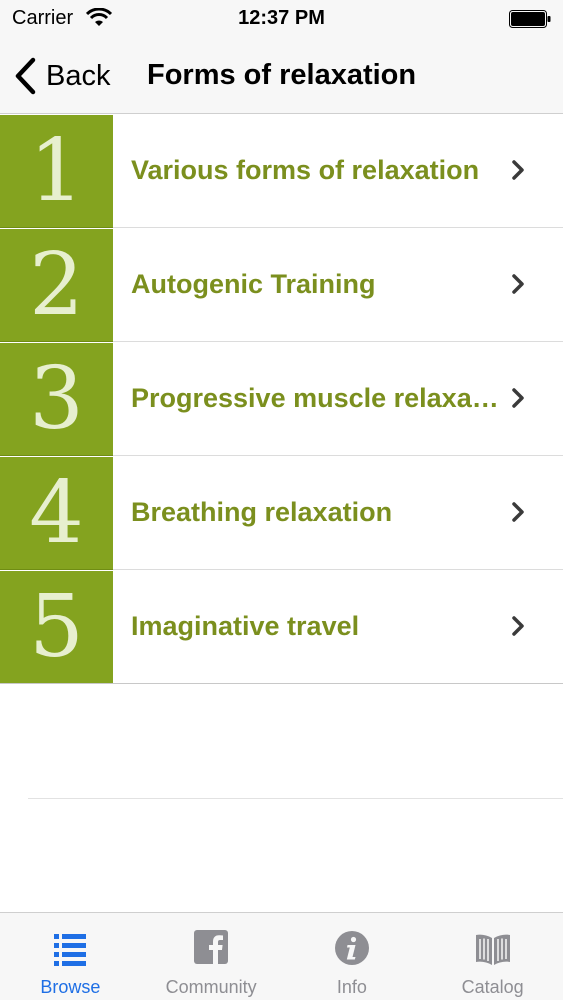  What do you see at coordinates (25, 76) in the screenshot?
I see `chevron-left-icon` at bounding box center [25, 76].